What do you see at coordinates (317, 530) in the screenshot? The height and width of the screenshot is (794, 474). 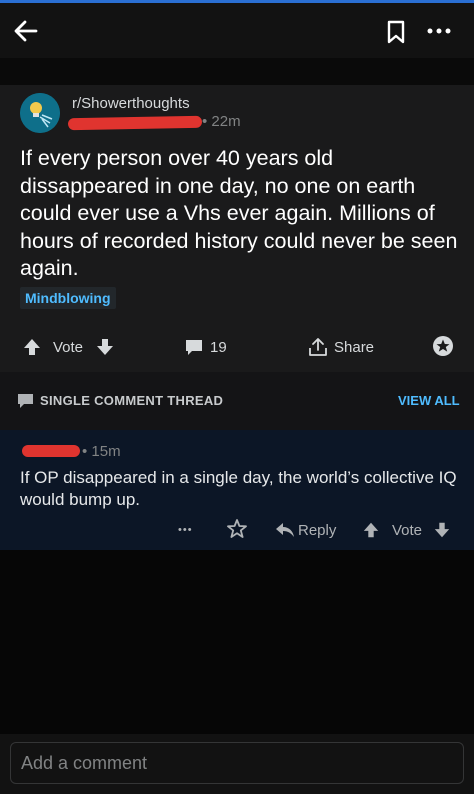 I see `reply-label: Reply` at bounding box center [317, 530].